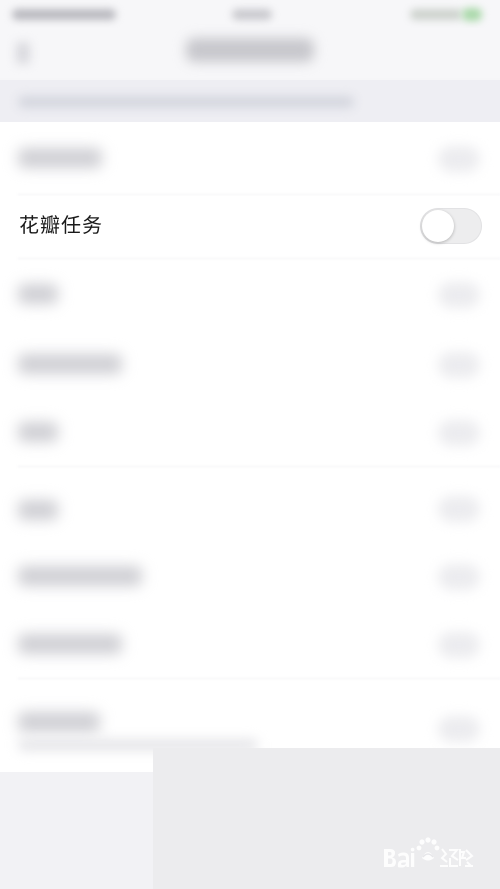 The height and width of the screenshot is (889, 500). I want to click on hint-text, so click(186, 102).